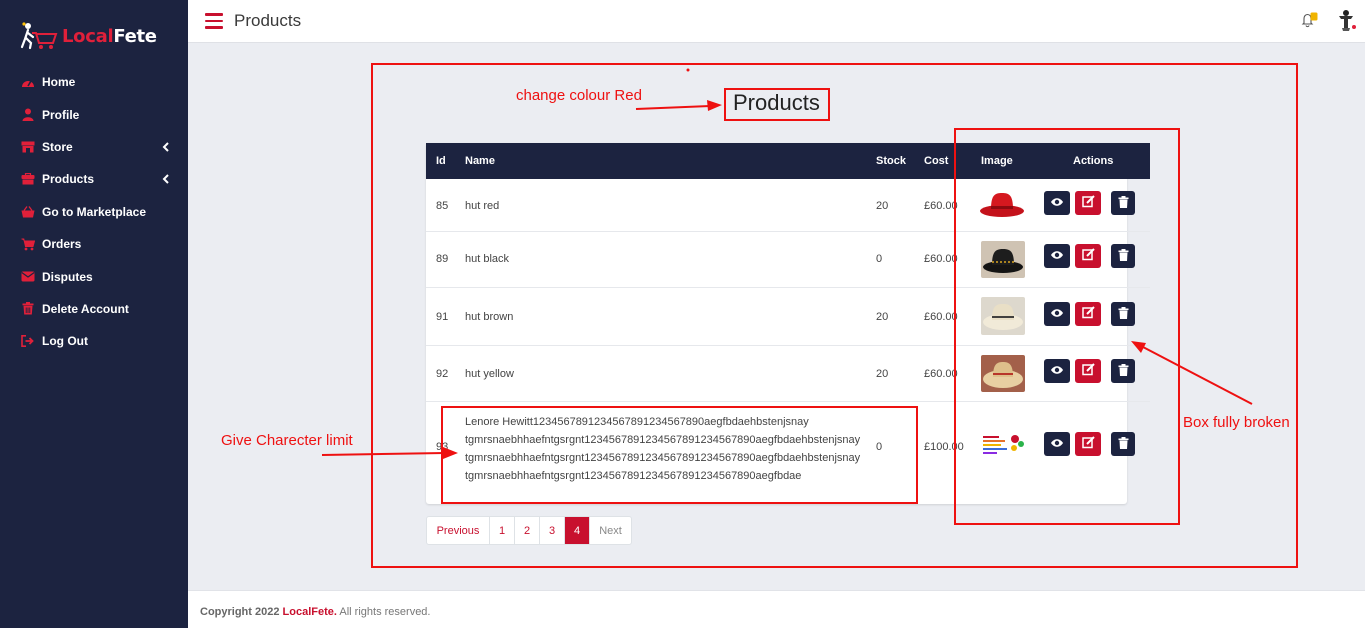 Image resolution: width=1365 pixels, height=628 pixels. I want to click on sidebar-item-label: Log Out, so click(65, 341).